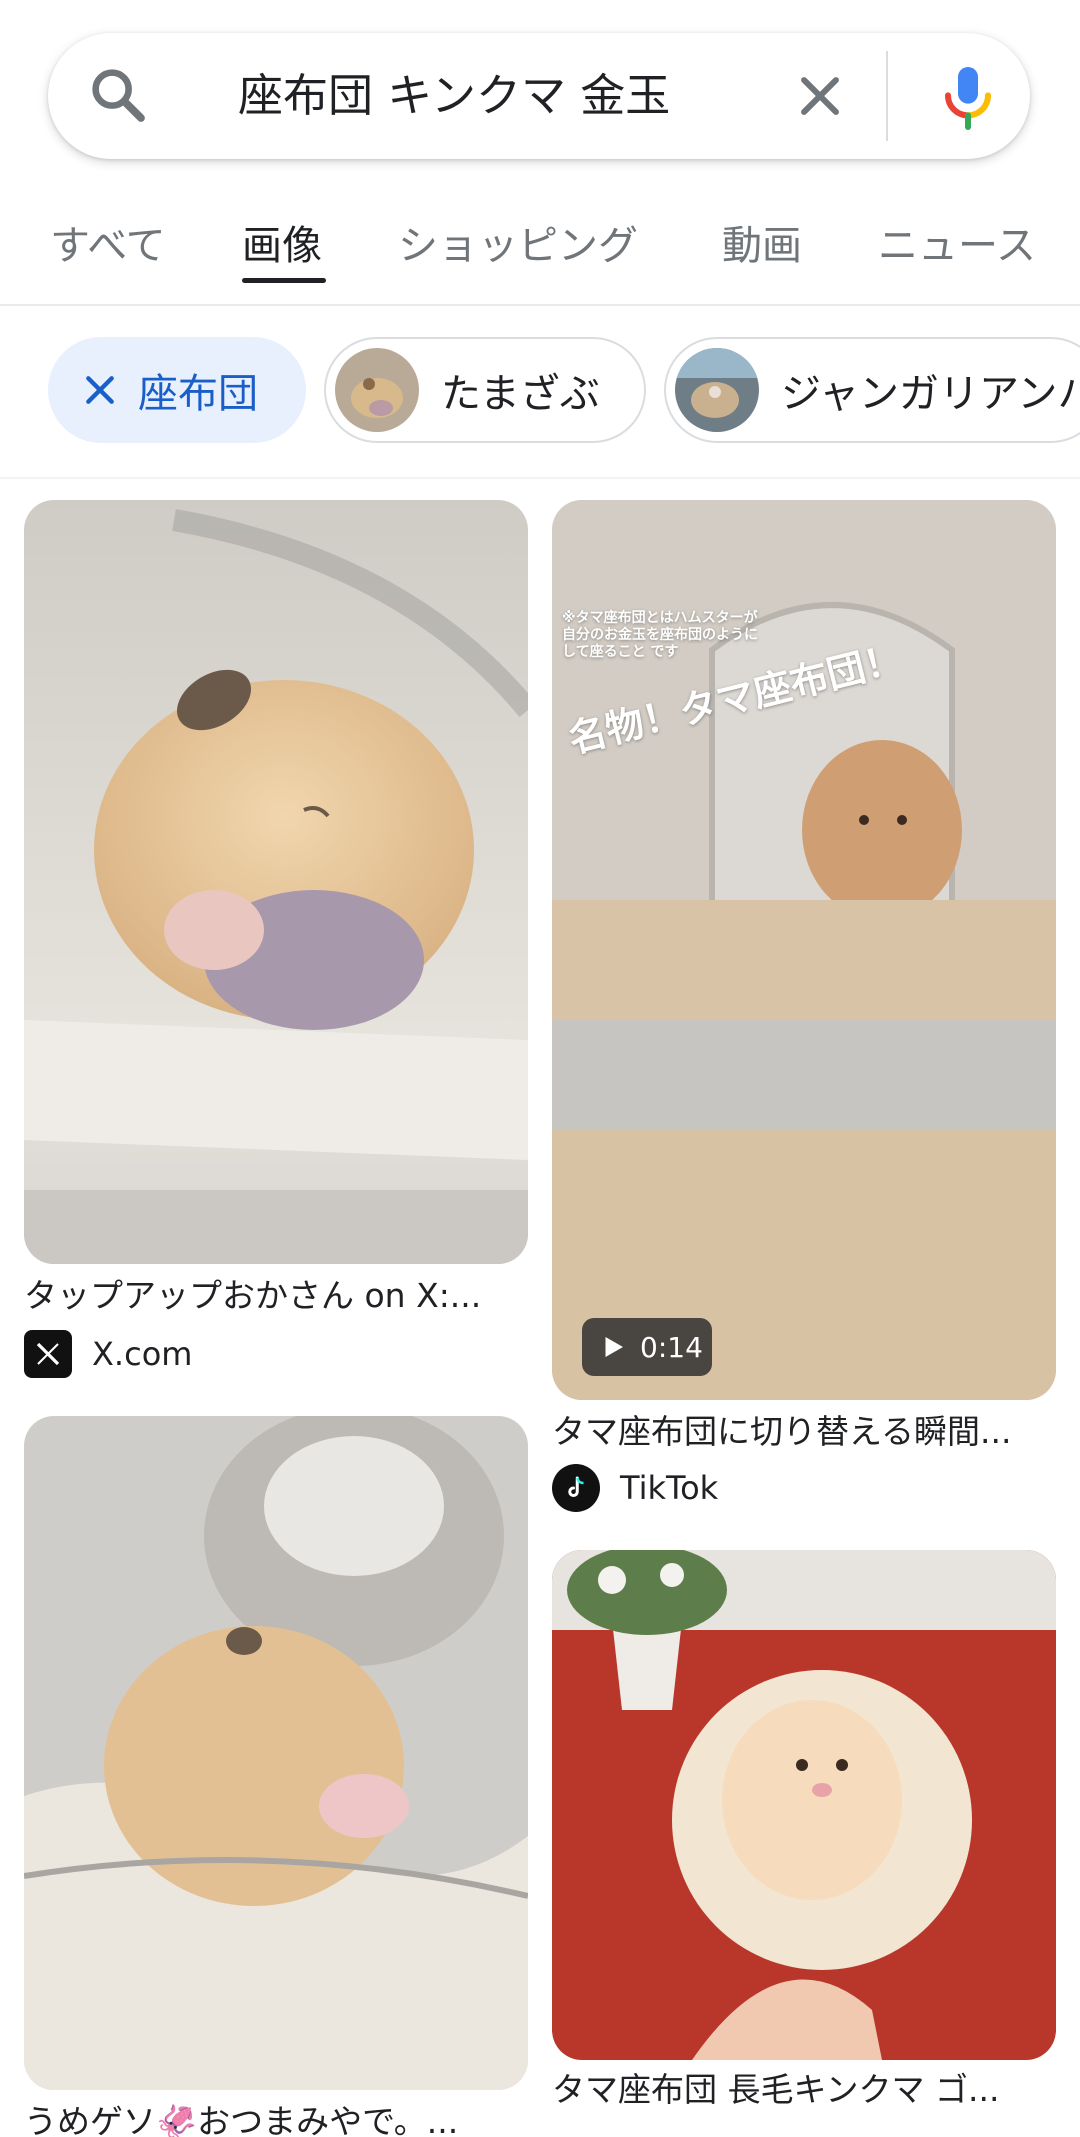  I want to click on tab-all: すべて, so click(108, 246).